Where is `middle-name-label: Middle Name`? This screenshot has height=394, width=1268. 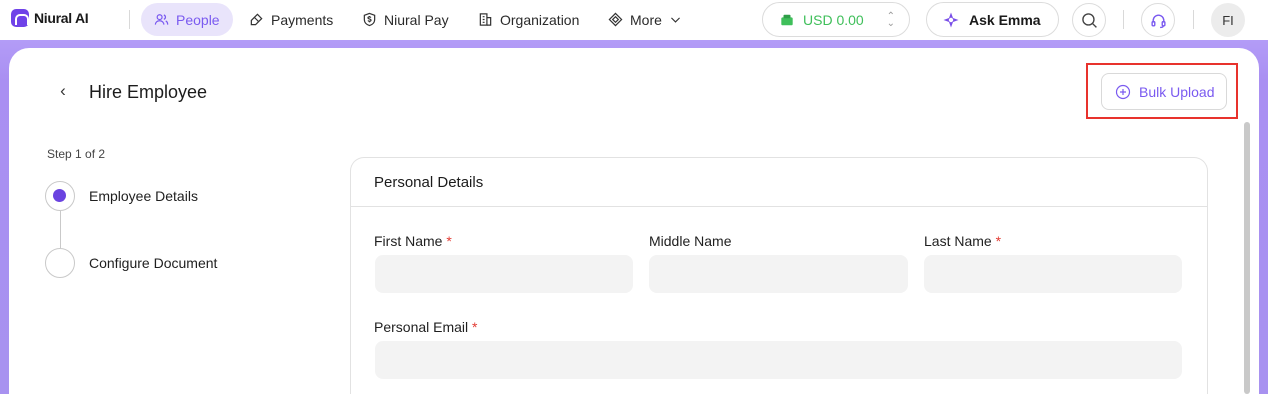 middle-name-label: Middle Name is located at coordinates (690, 241).